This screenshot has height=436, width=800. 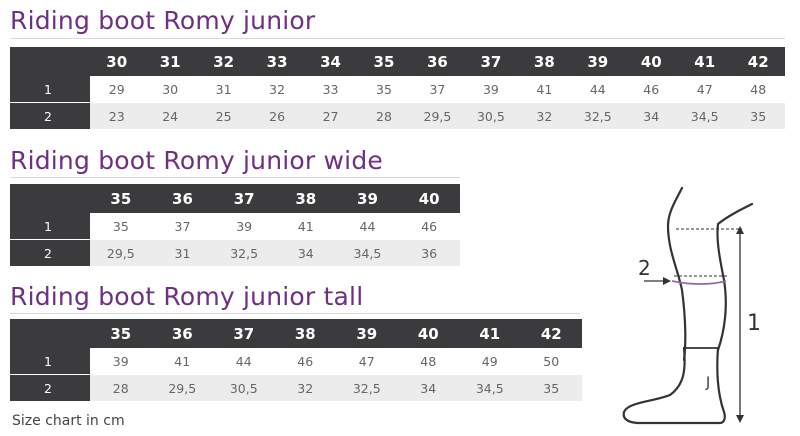 What do you see at coordinates (330, 116) in the screenshot?
I see `measurement-cell: 27` at bounding box center [330, 116].